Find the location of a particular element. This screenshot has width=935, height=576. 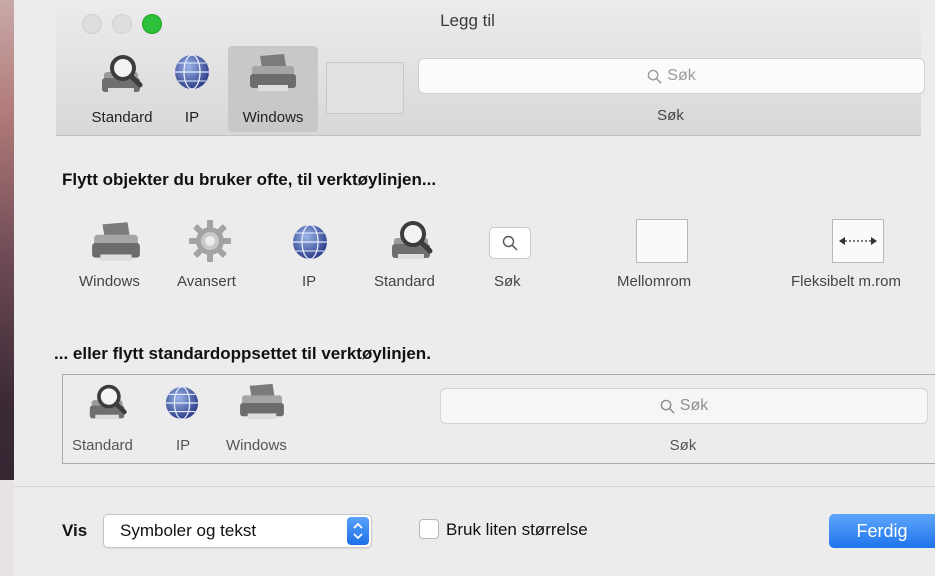

toolbar-search-field: Søk is located at coordinates (671, 76).